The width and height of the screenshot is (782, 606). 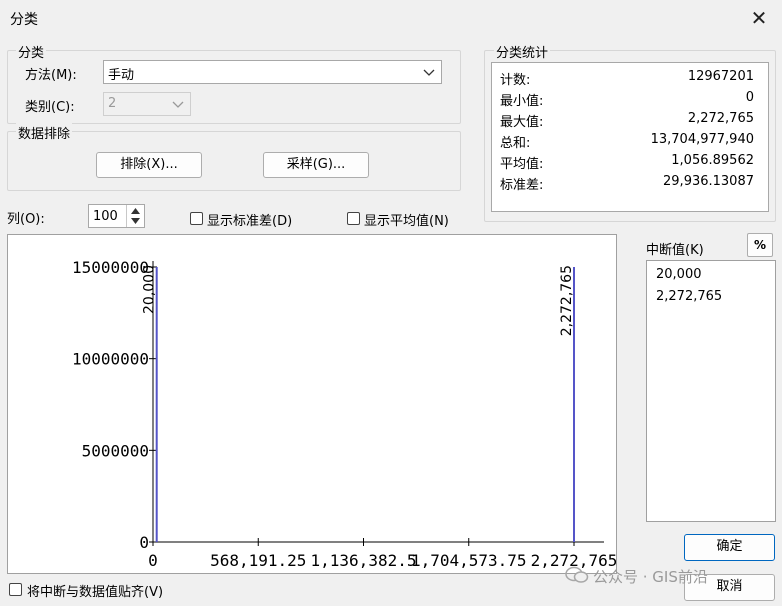 What do you see at coordinates (50, 107) in the screenshot?
I see `classes-label: 类别(C):` at bounding box center [50, 107].